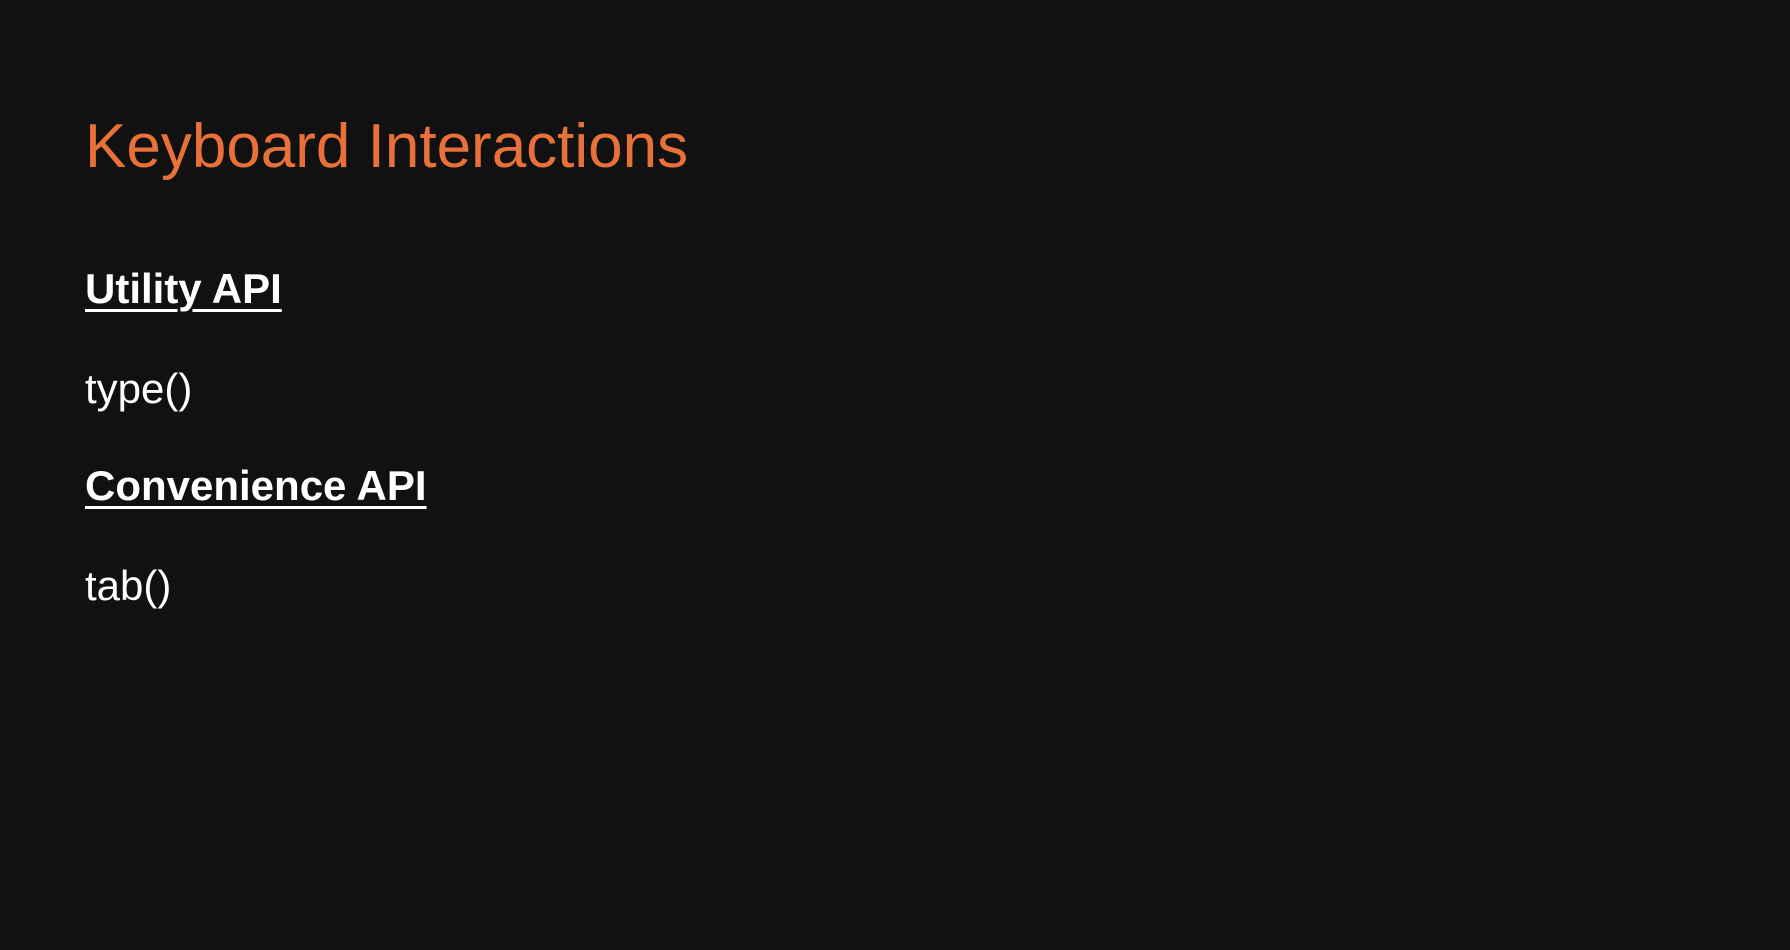 Image resolution: width=1790 pixels, height=950 pixels. I want to click on method-type: type(), so click(139, 388).